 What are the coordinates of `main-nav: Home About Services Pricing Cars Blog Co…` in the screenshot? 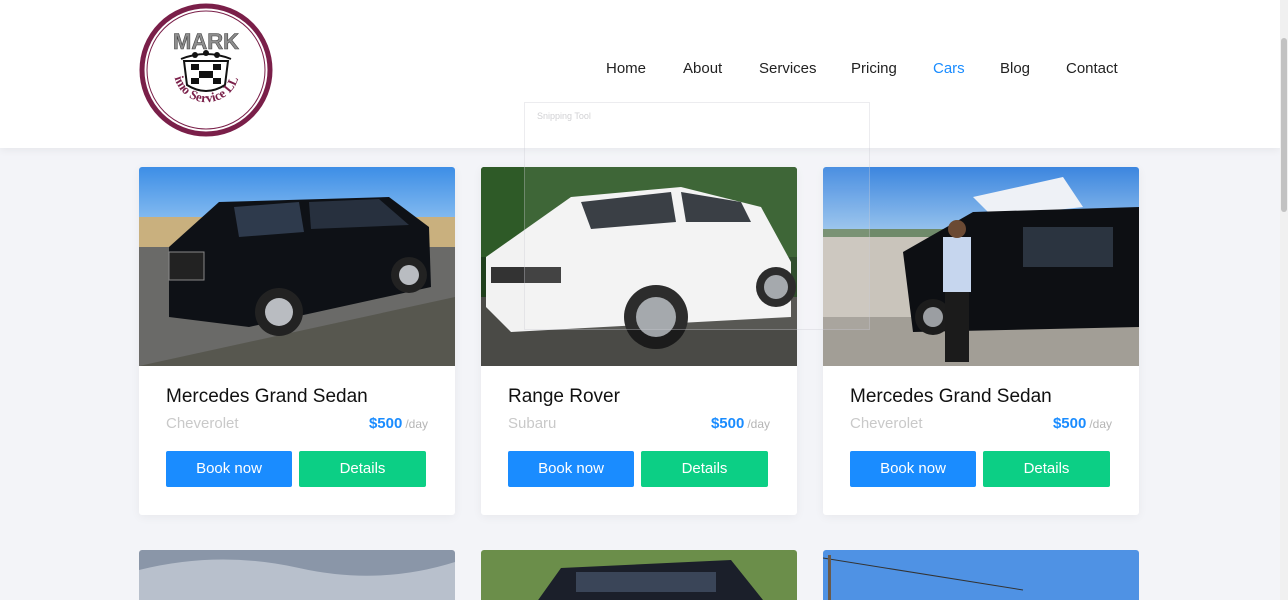 It's located at (640, 70).